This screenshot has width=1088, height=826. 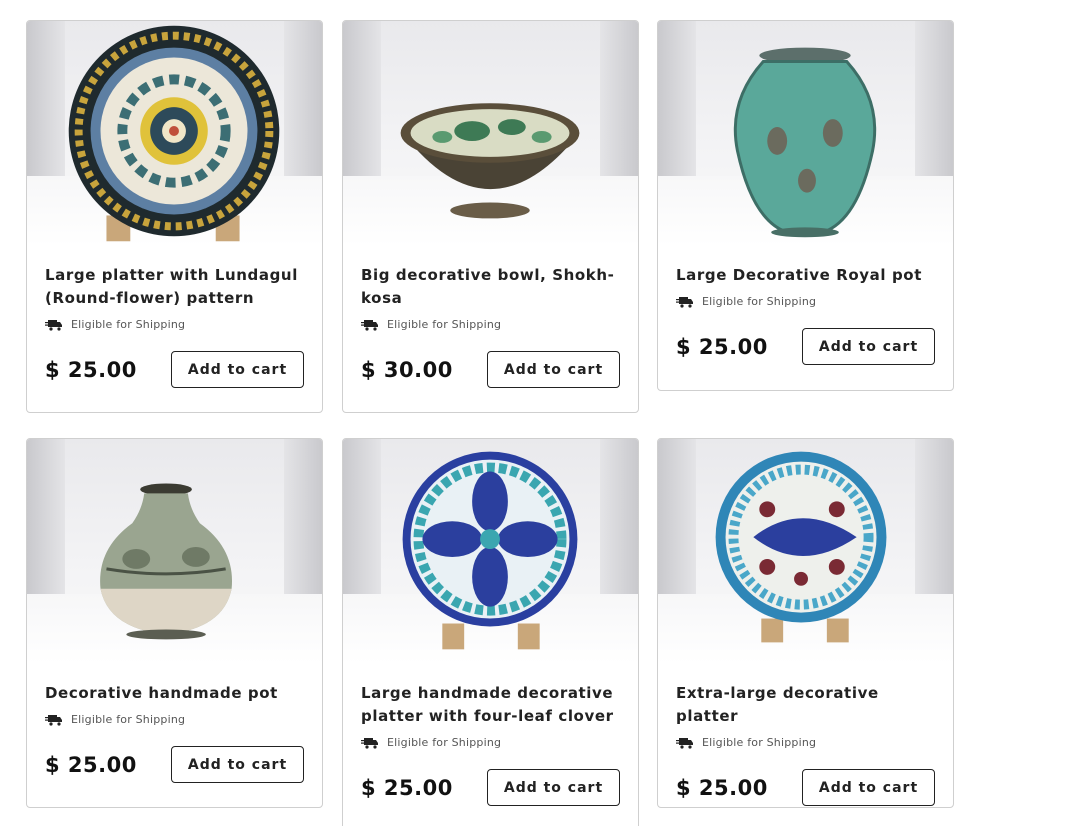 What do you see at coordinates (805, 705) in the screenshot?
I see `product-title: Extra-large decorative platter` at bounding box center [805, 705].